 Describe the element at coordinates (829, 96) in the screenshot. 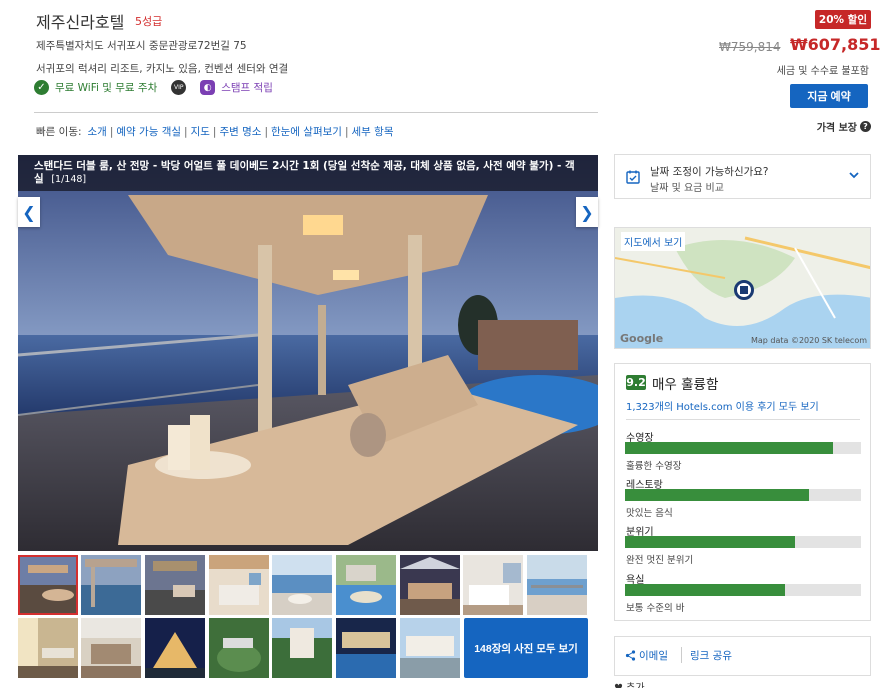

I see `book-now-button: 지금 예약` at that location.